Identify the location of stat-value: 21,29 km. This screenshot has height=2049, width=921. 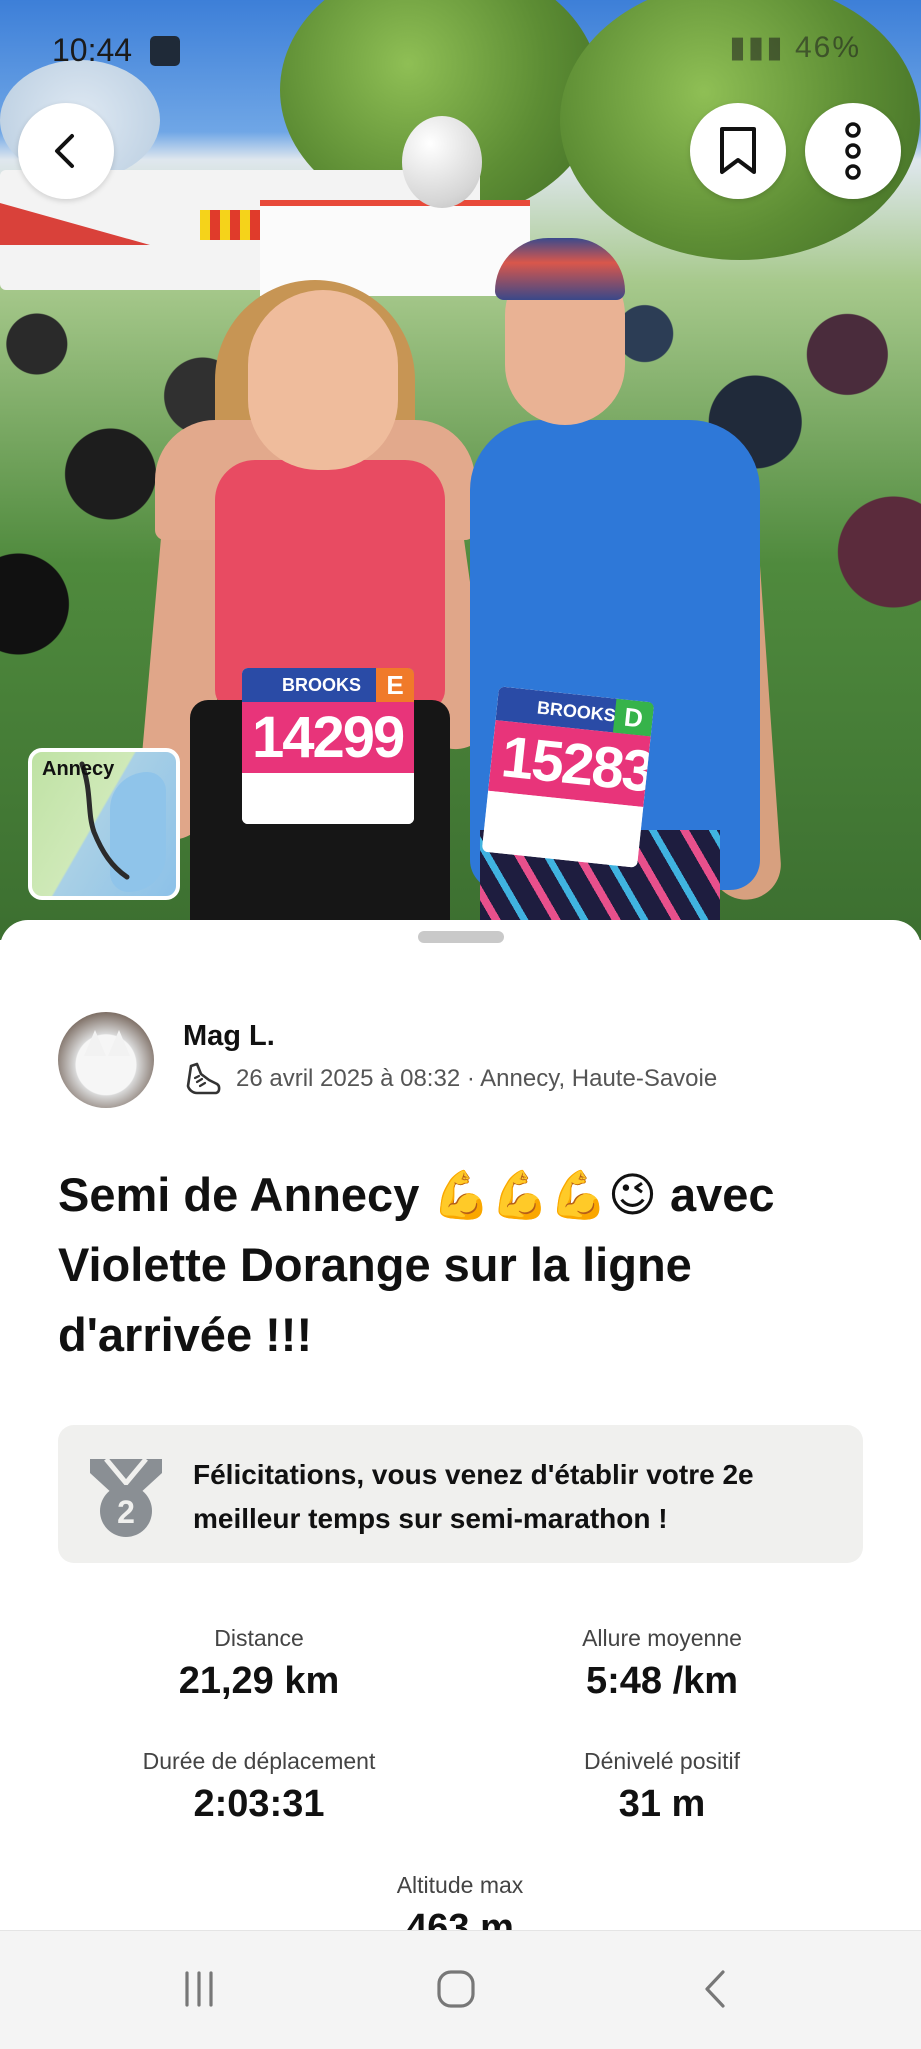
(259, 1681).